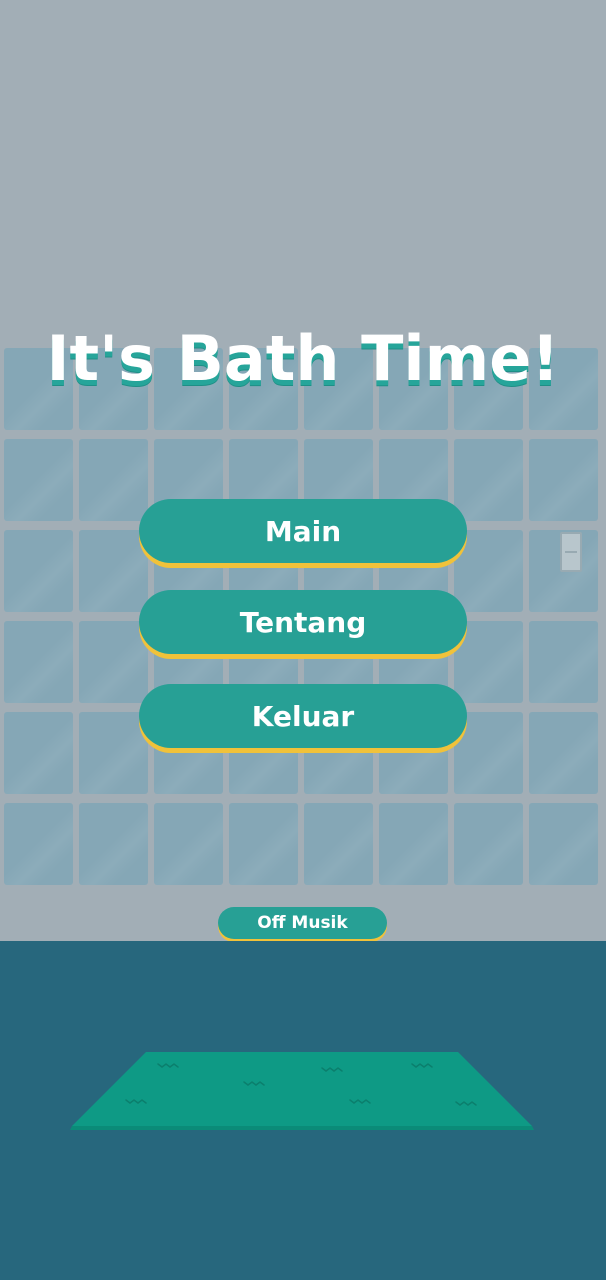 This screenshot has height=1280, width=606. What do you see at coordinates (302, 923) in the screenshot?
I see `music-toggle-button: Off Musik` at bounding box center [302, 923].